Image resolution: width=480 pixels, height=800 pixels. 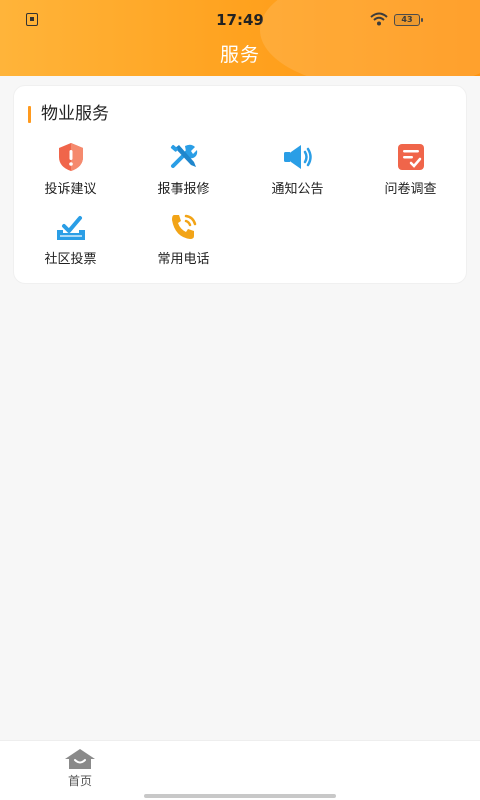 I want to click on service-label: 投诉建议, so click(x=70, y=189).